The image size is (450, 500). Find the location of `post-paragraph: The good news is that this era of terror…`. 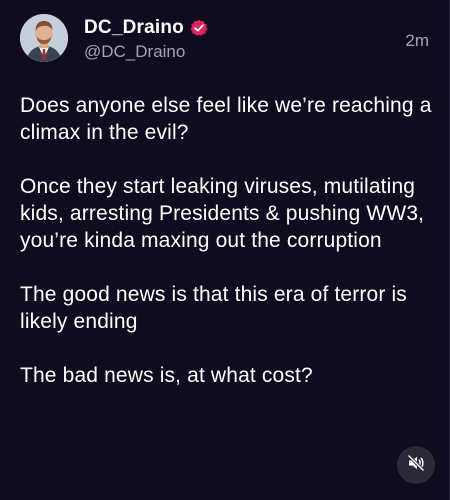

post-paragraph: The good news is that this era of terror… is located at coordinates (213, 308).